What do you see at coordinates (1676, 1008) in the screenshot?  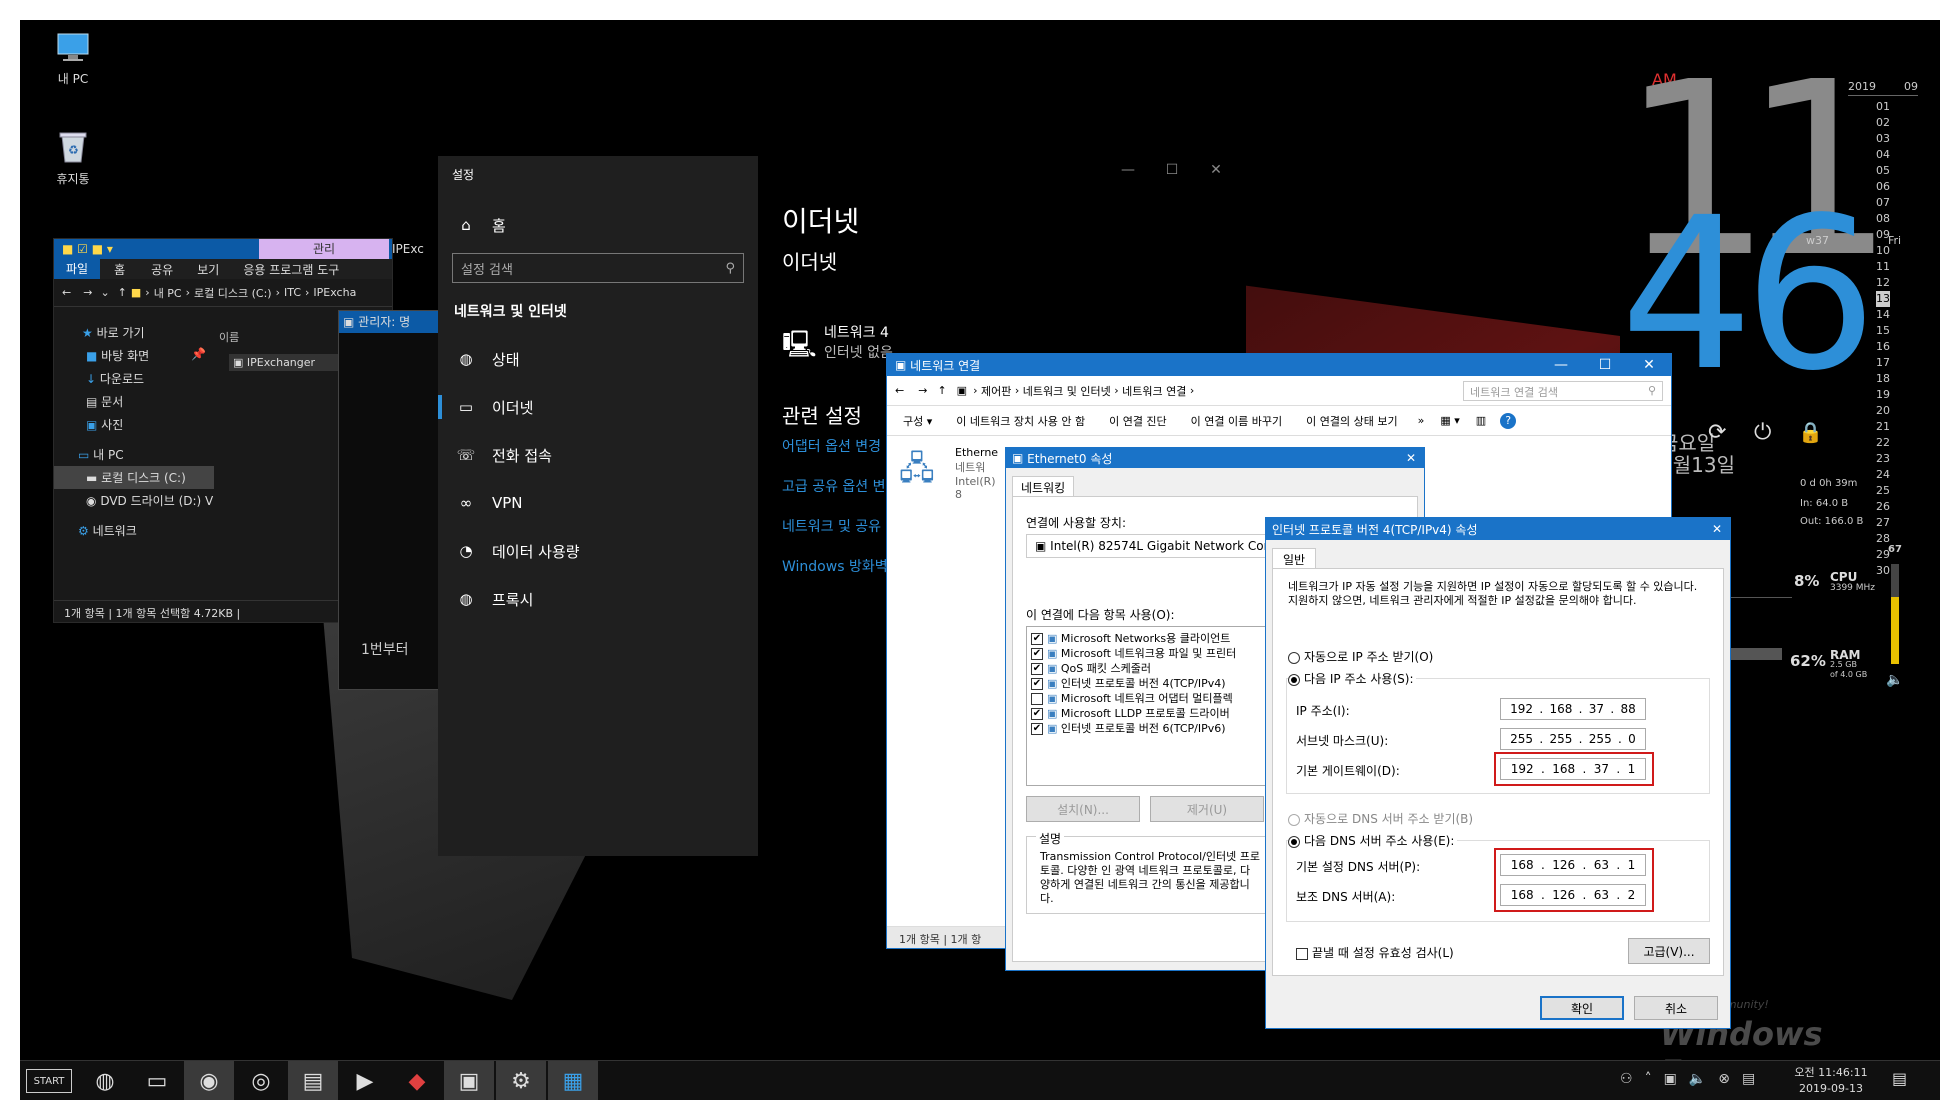 I see `cancel-button: 취소` at bounding box center [1676, 1008].